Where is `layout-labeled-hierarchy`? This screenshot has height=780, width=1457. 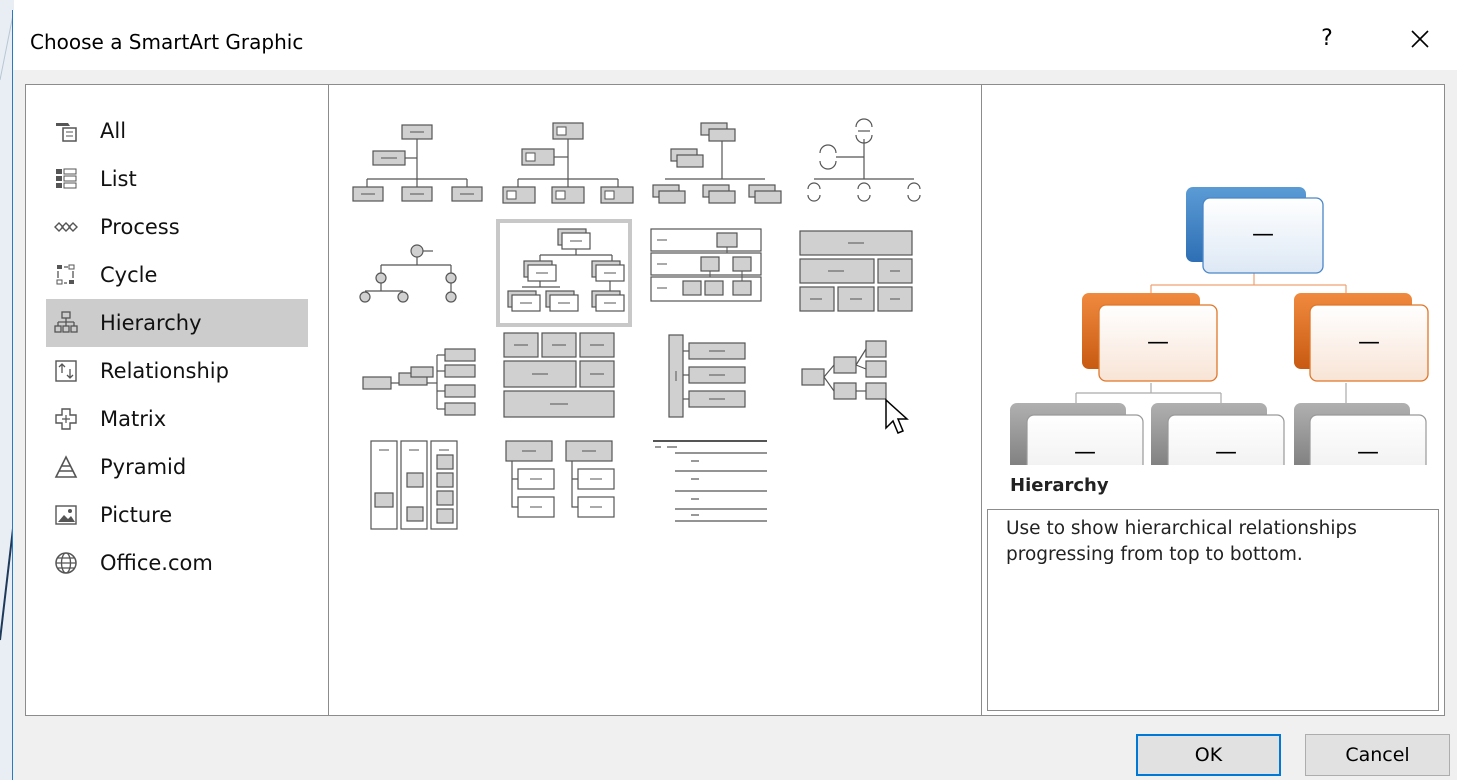
layout-labeled-hierarchy is located at coordinates (717, 275).